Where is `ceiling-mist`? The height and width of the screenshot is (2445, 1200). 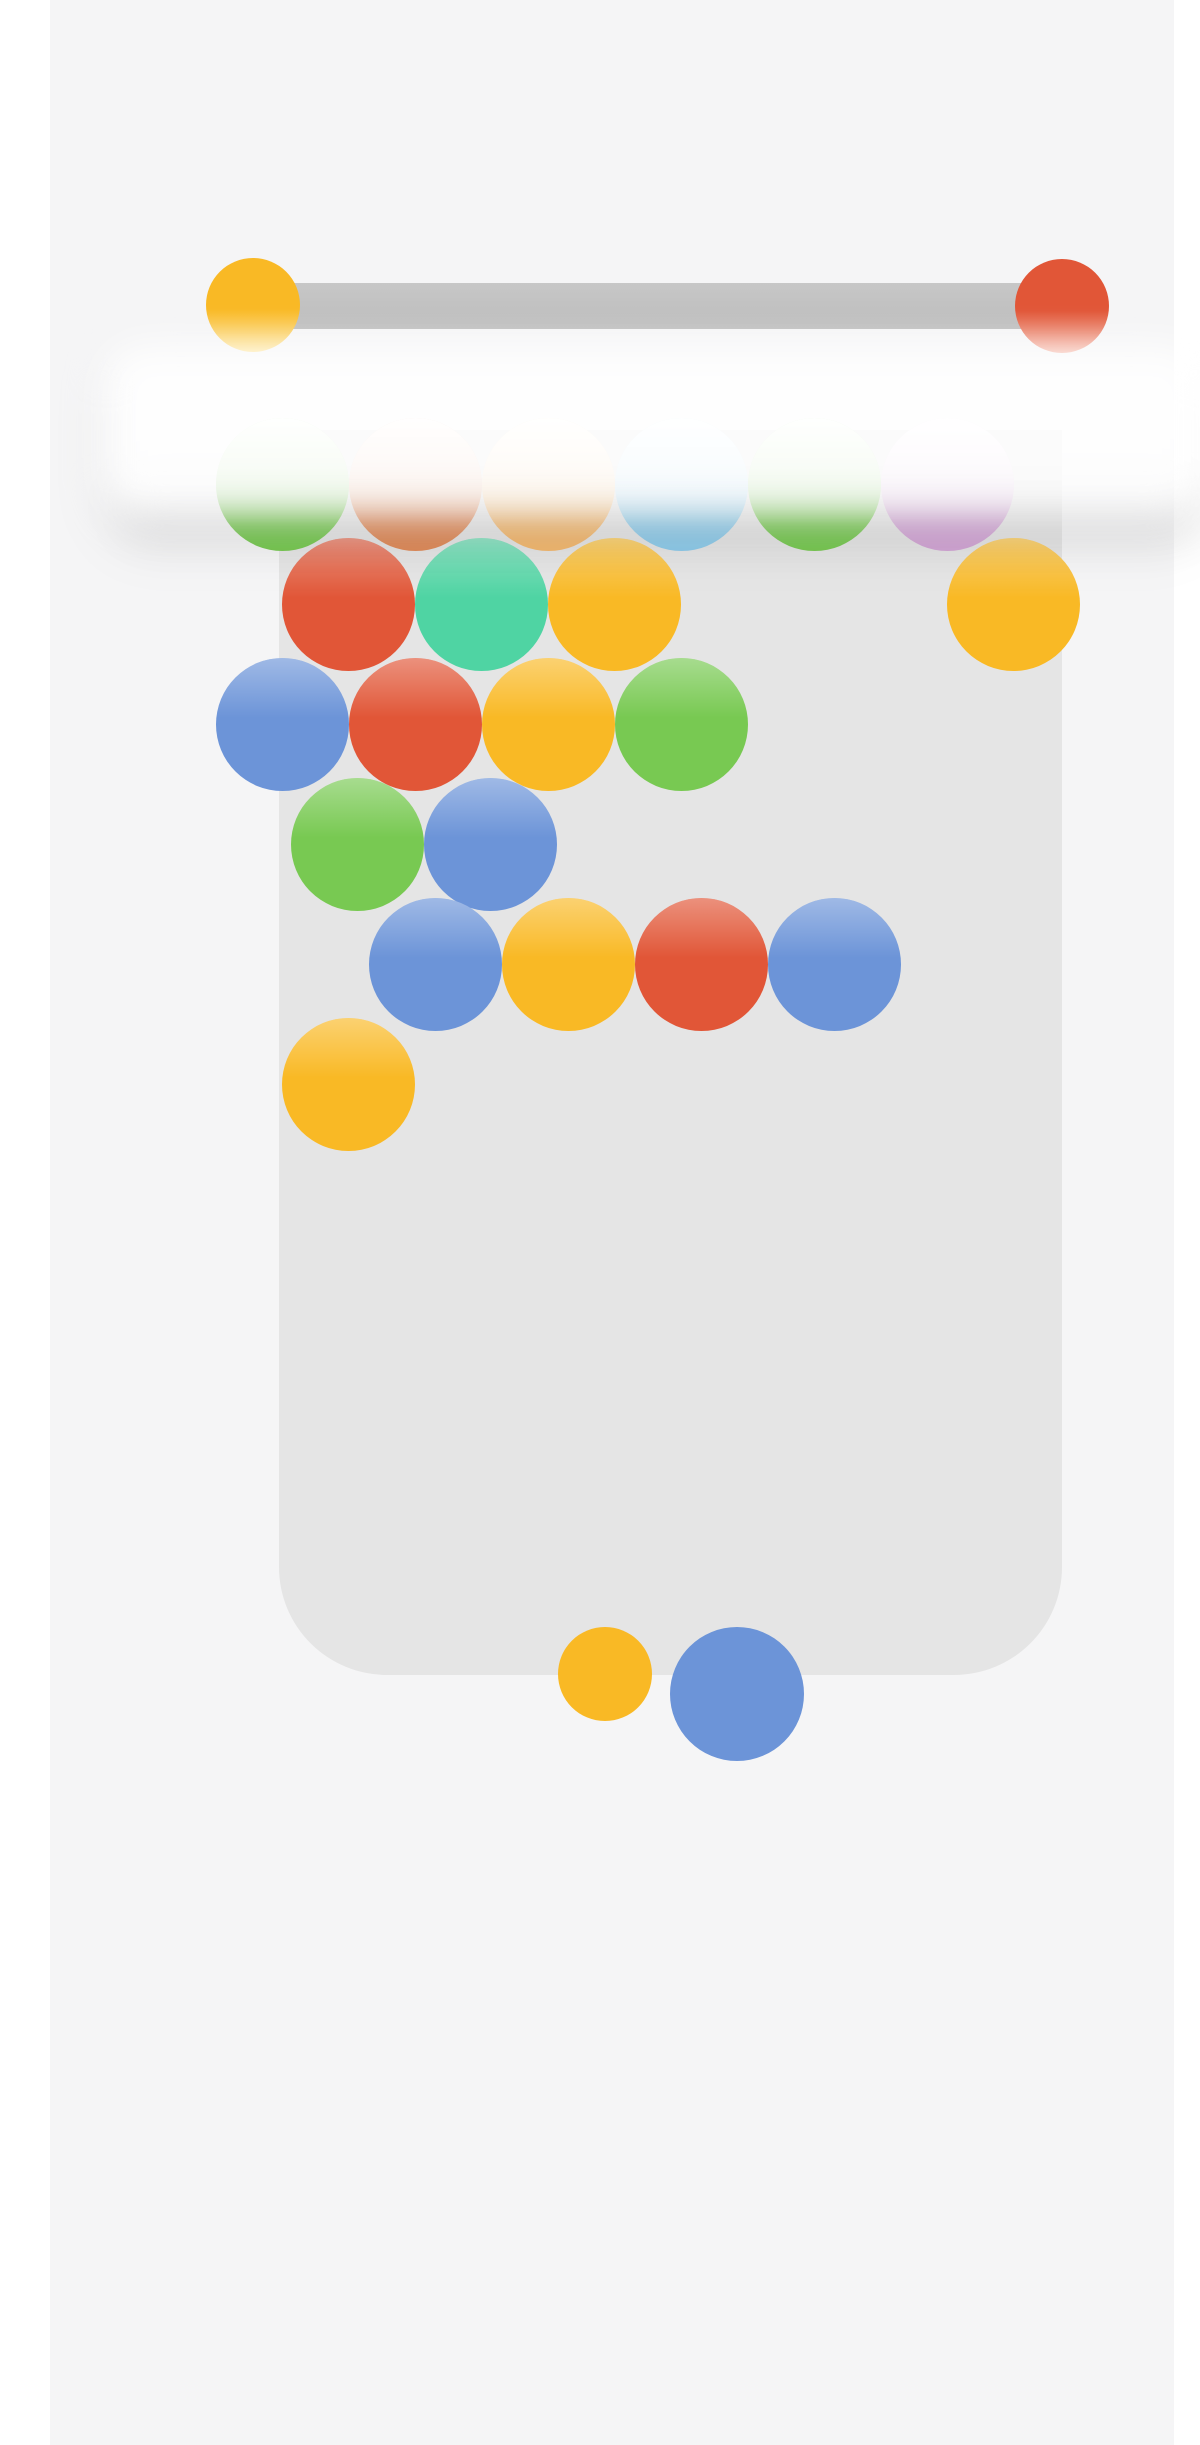
ceiling-mist is located at coordinates (652, 430).